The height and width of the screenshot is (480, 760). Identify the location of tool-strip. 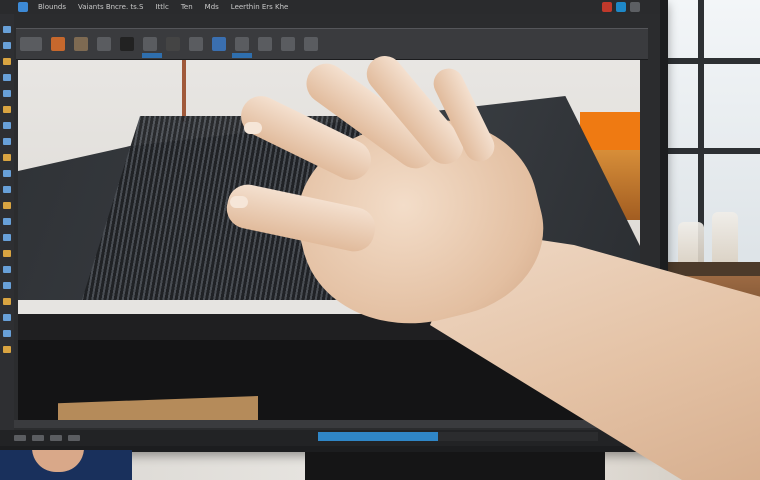
(7, 225).